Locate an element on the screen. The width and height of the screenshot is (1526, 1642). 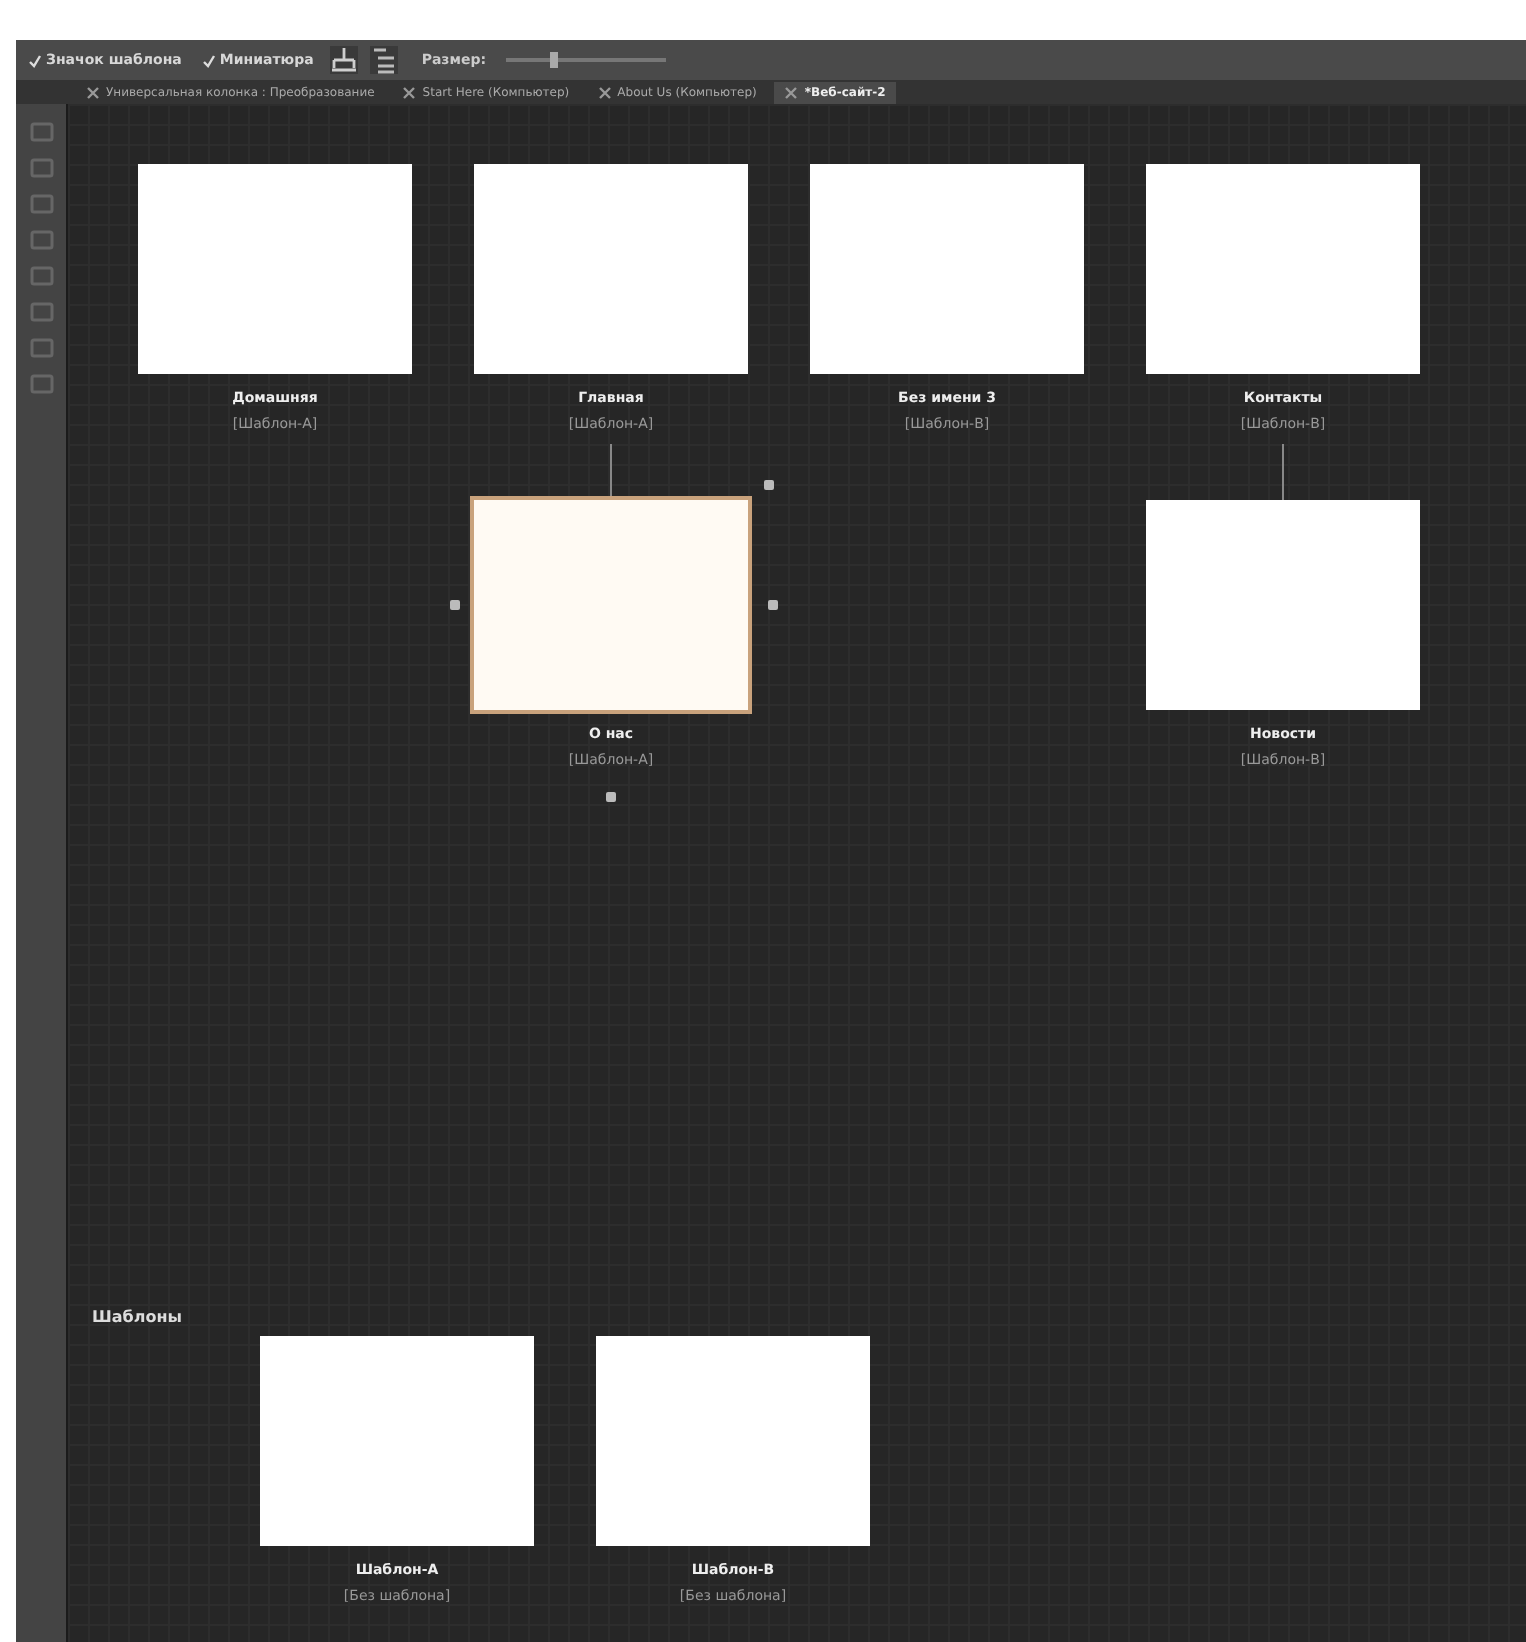
section-title: Шаблоны is located at coordinates (137, 1317).